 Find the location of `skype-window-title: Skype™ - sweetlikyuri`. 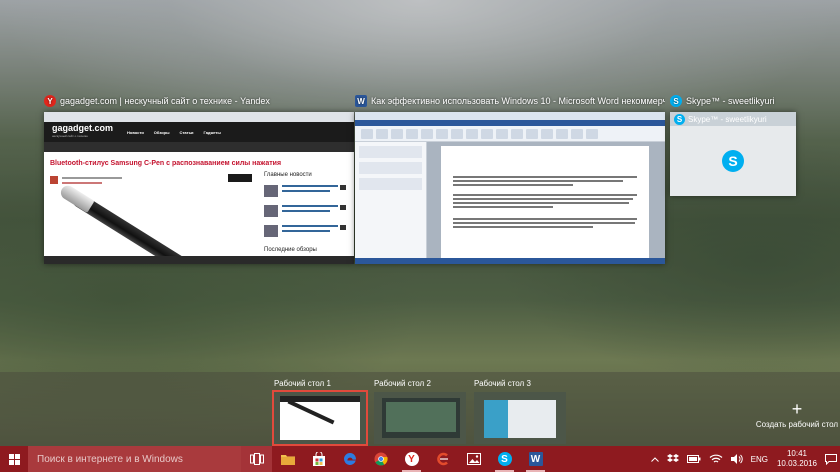

skype-window-title: Skype™ - sweetlikyuri is located at coordinates (727, 119).